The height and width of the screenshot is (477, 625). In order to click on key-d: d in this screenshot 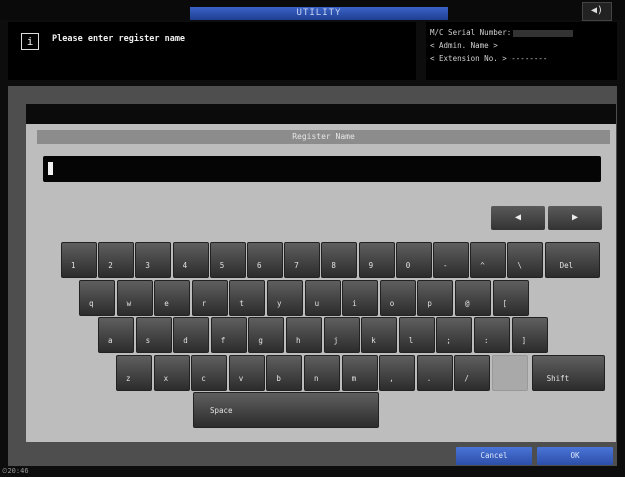, I will do `click(191, 335)`.